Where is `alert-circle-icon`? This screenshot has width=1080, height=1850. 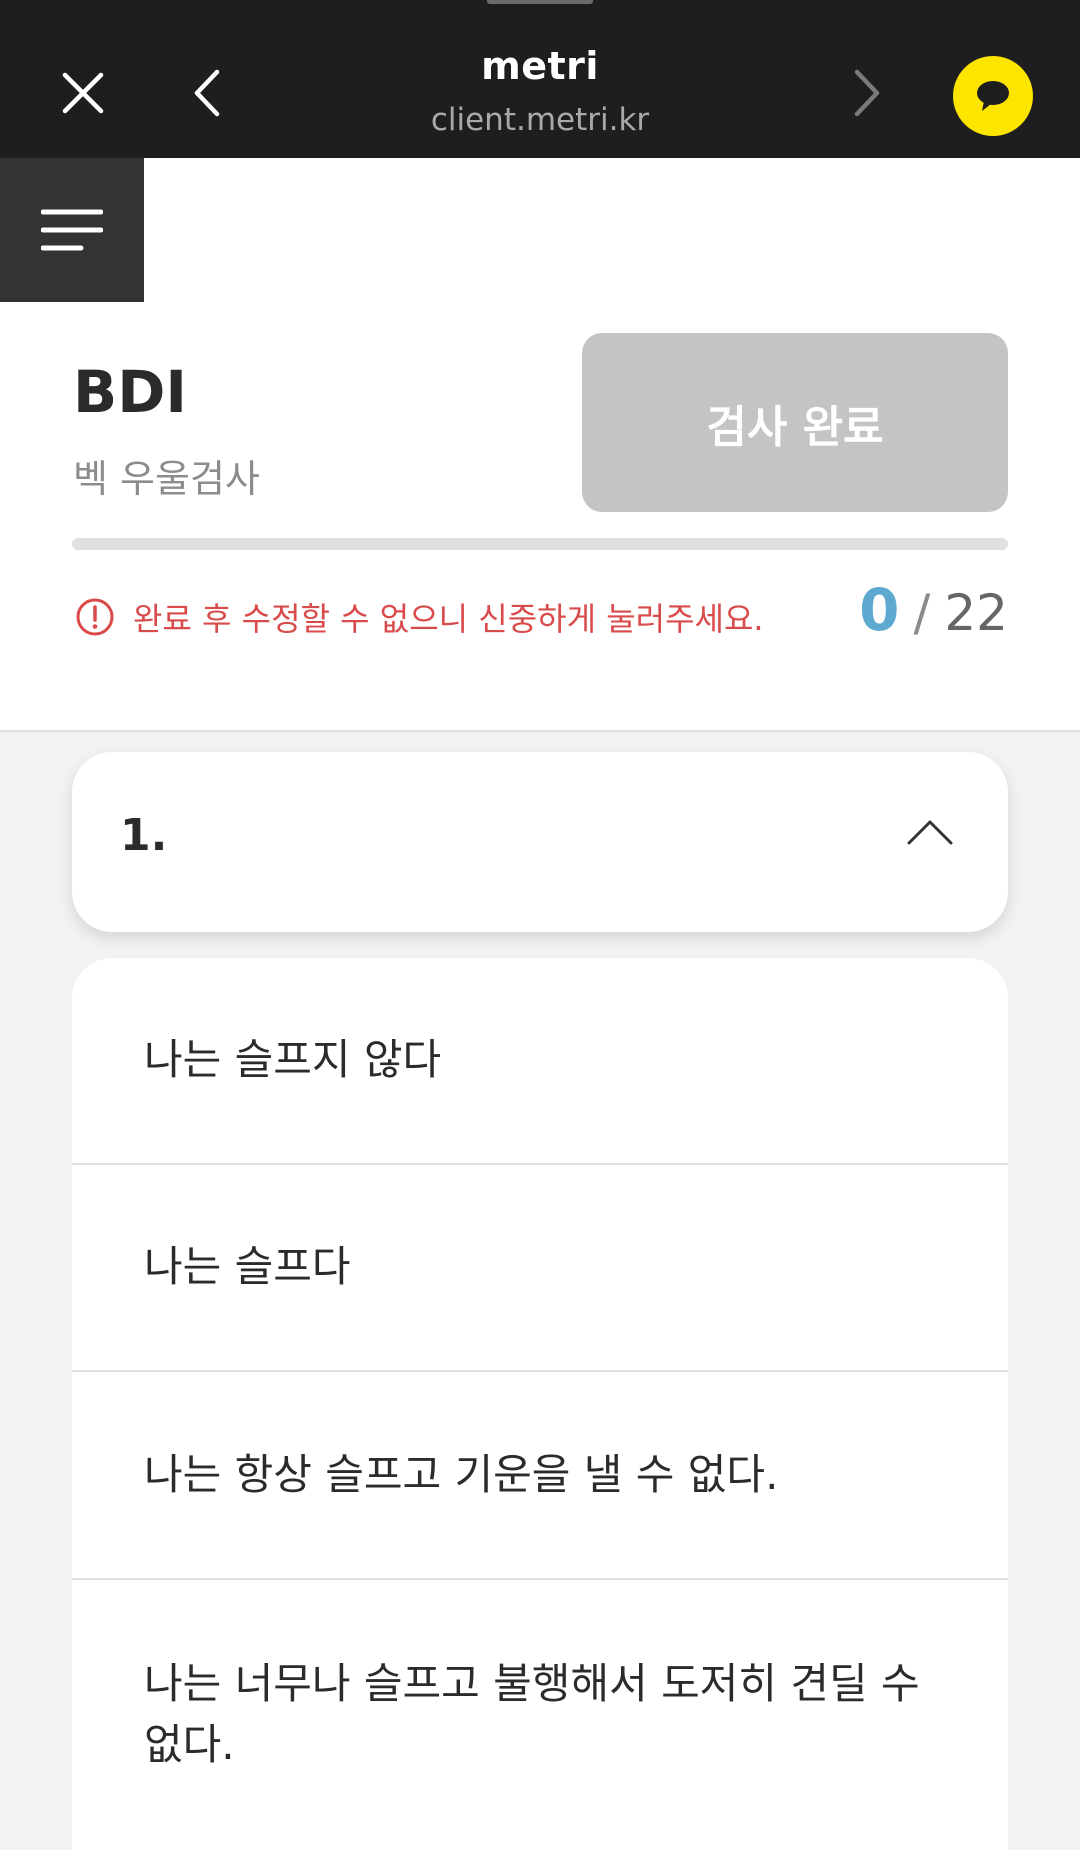
alert-circle-icon is located at coordinates (95, 617).